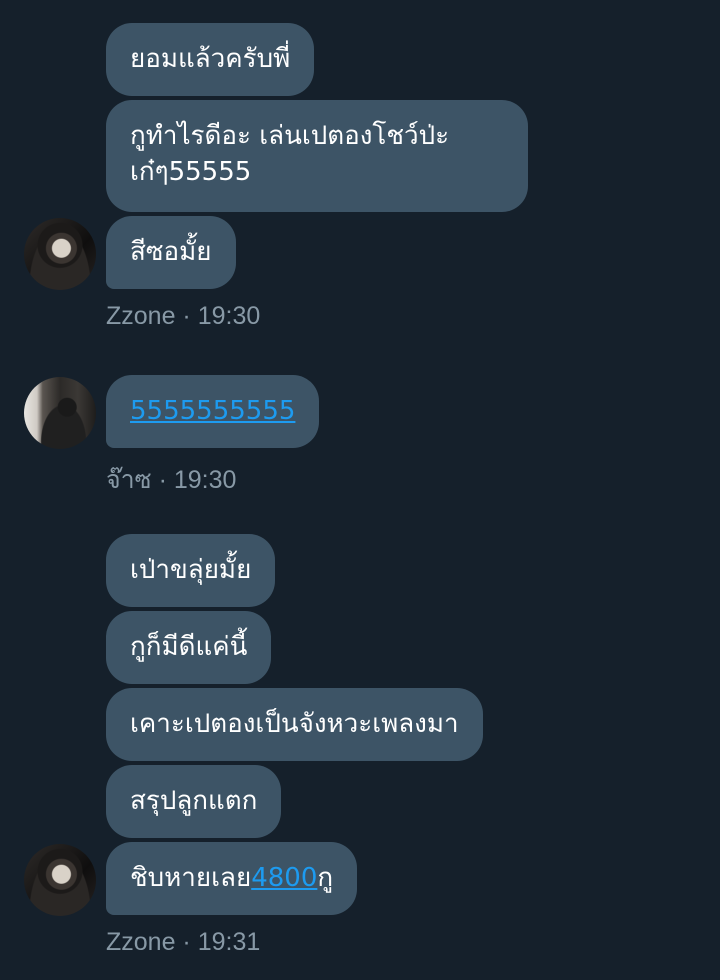 This screenshot has height=980, width=720. I want to click on message-text: เป่าขลุ่ยมั้ย, so click(191, 570).